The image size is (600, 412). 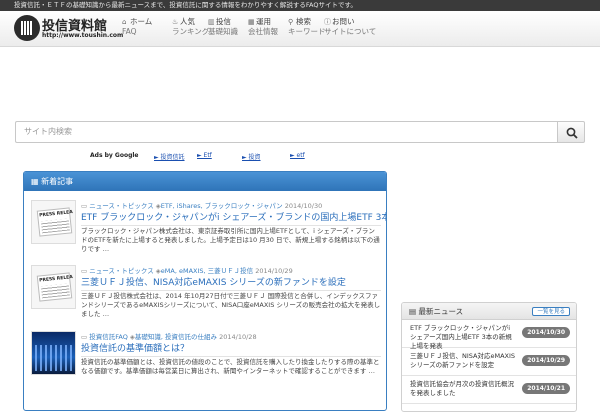 What do you see at coordinates (205, 181) in the screenshot?
I see `panel-header: ▦ 新着記事` at bounding box center [205, 181].